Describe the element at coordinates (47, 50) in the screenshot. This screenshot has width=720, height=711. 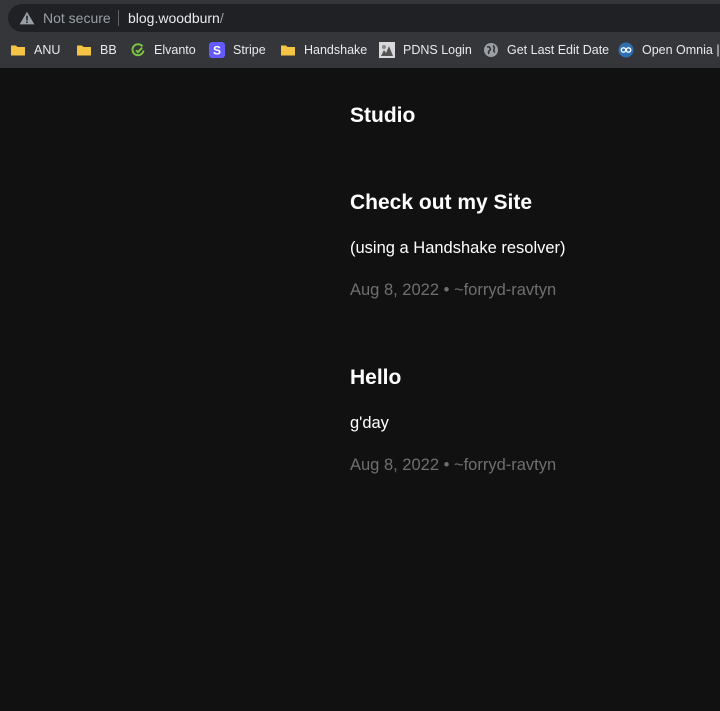
I see `bookmark-label: ANU` at that location.